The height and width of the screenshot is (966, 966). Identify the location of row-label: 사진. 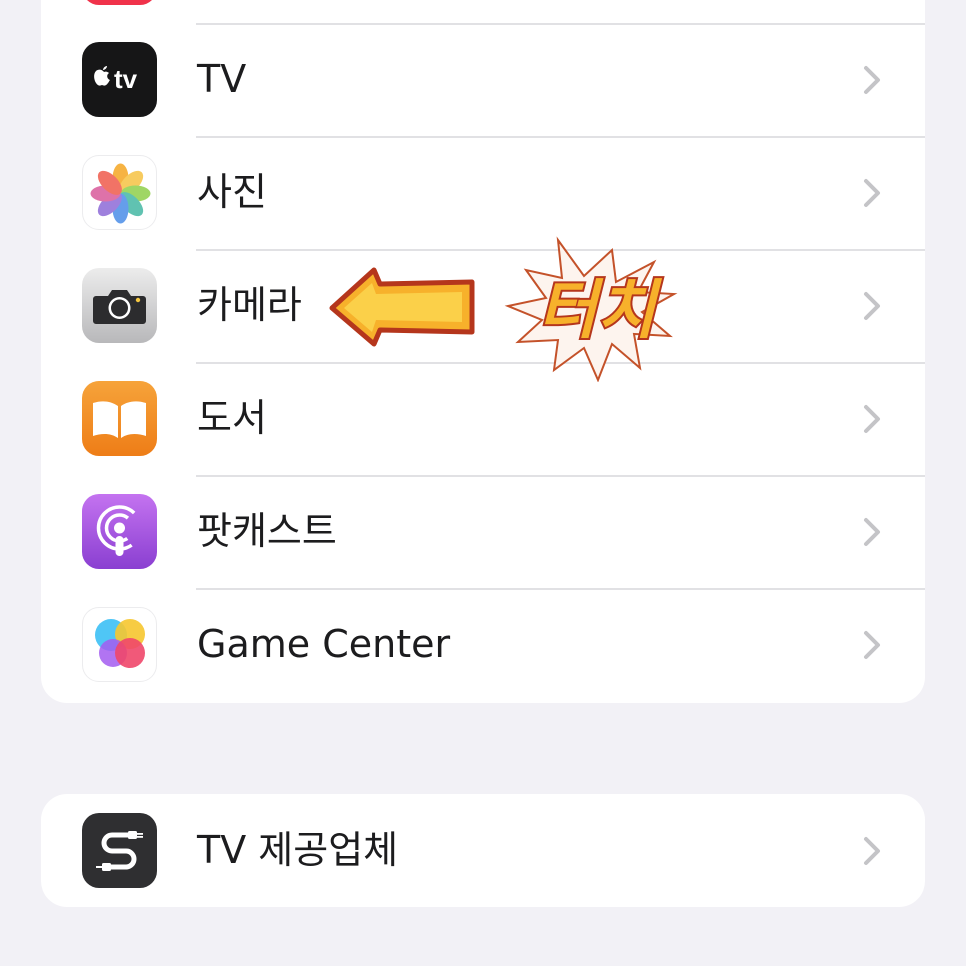
(232, 192).